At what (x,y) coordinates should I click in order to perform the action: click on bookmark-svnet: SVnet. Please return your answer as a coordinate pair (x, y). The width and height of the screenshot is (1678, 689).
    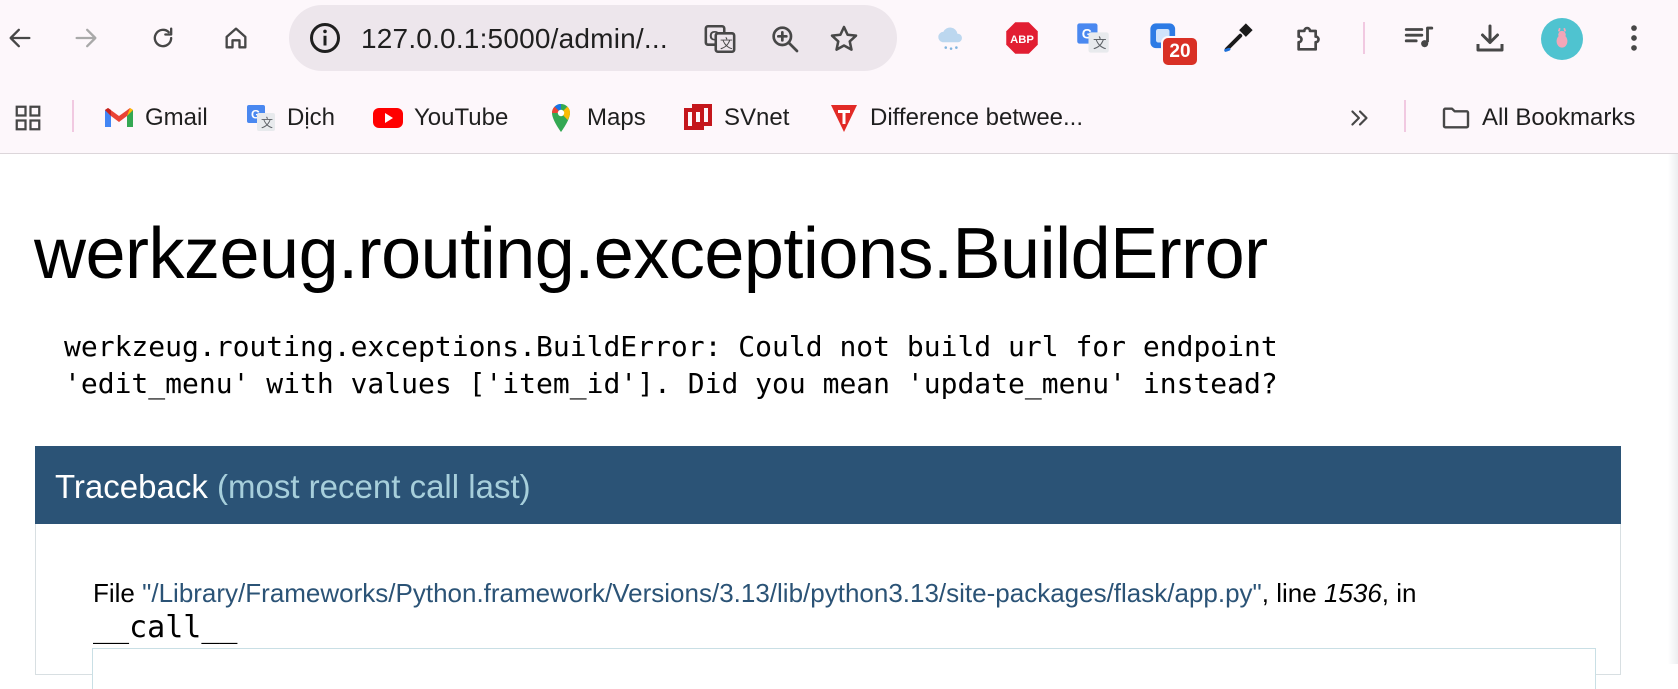
    Looking at the image, I should click on (735, 118).